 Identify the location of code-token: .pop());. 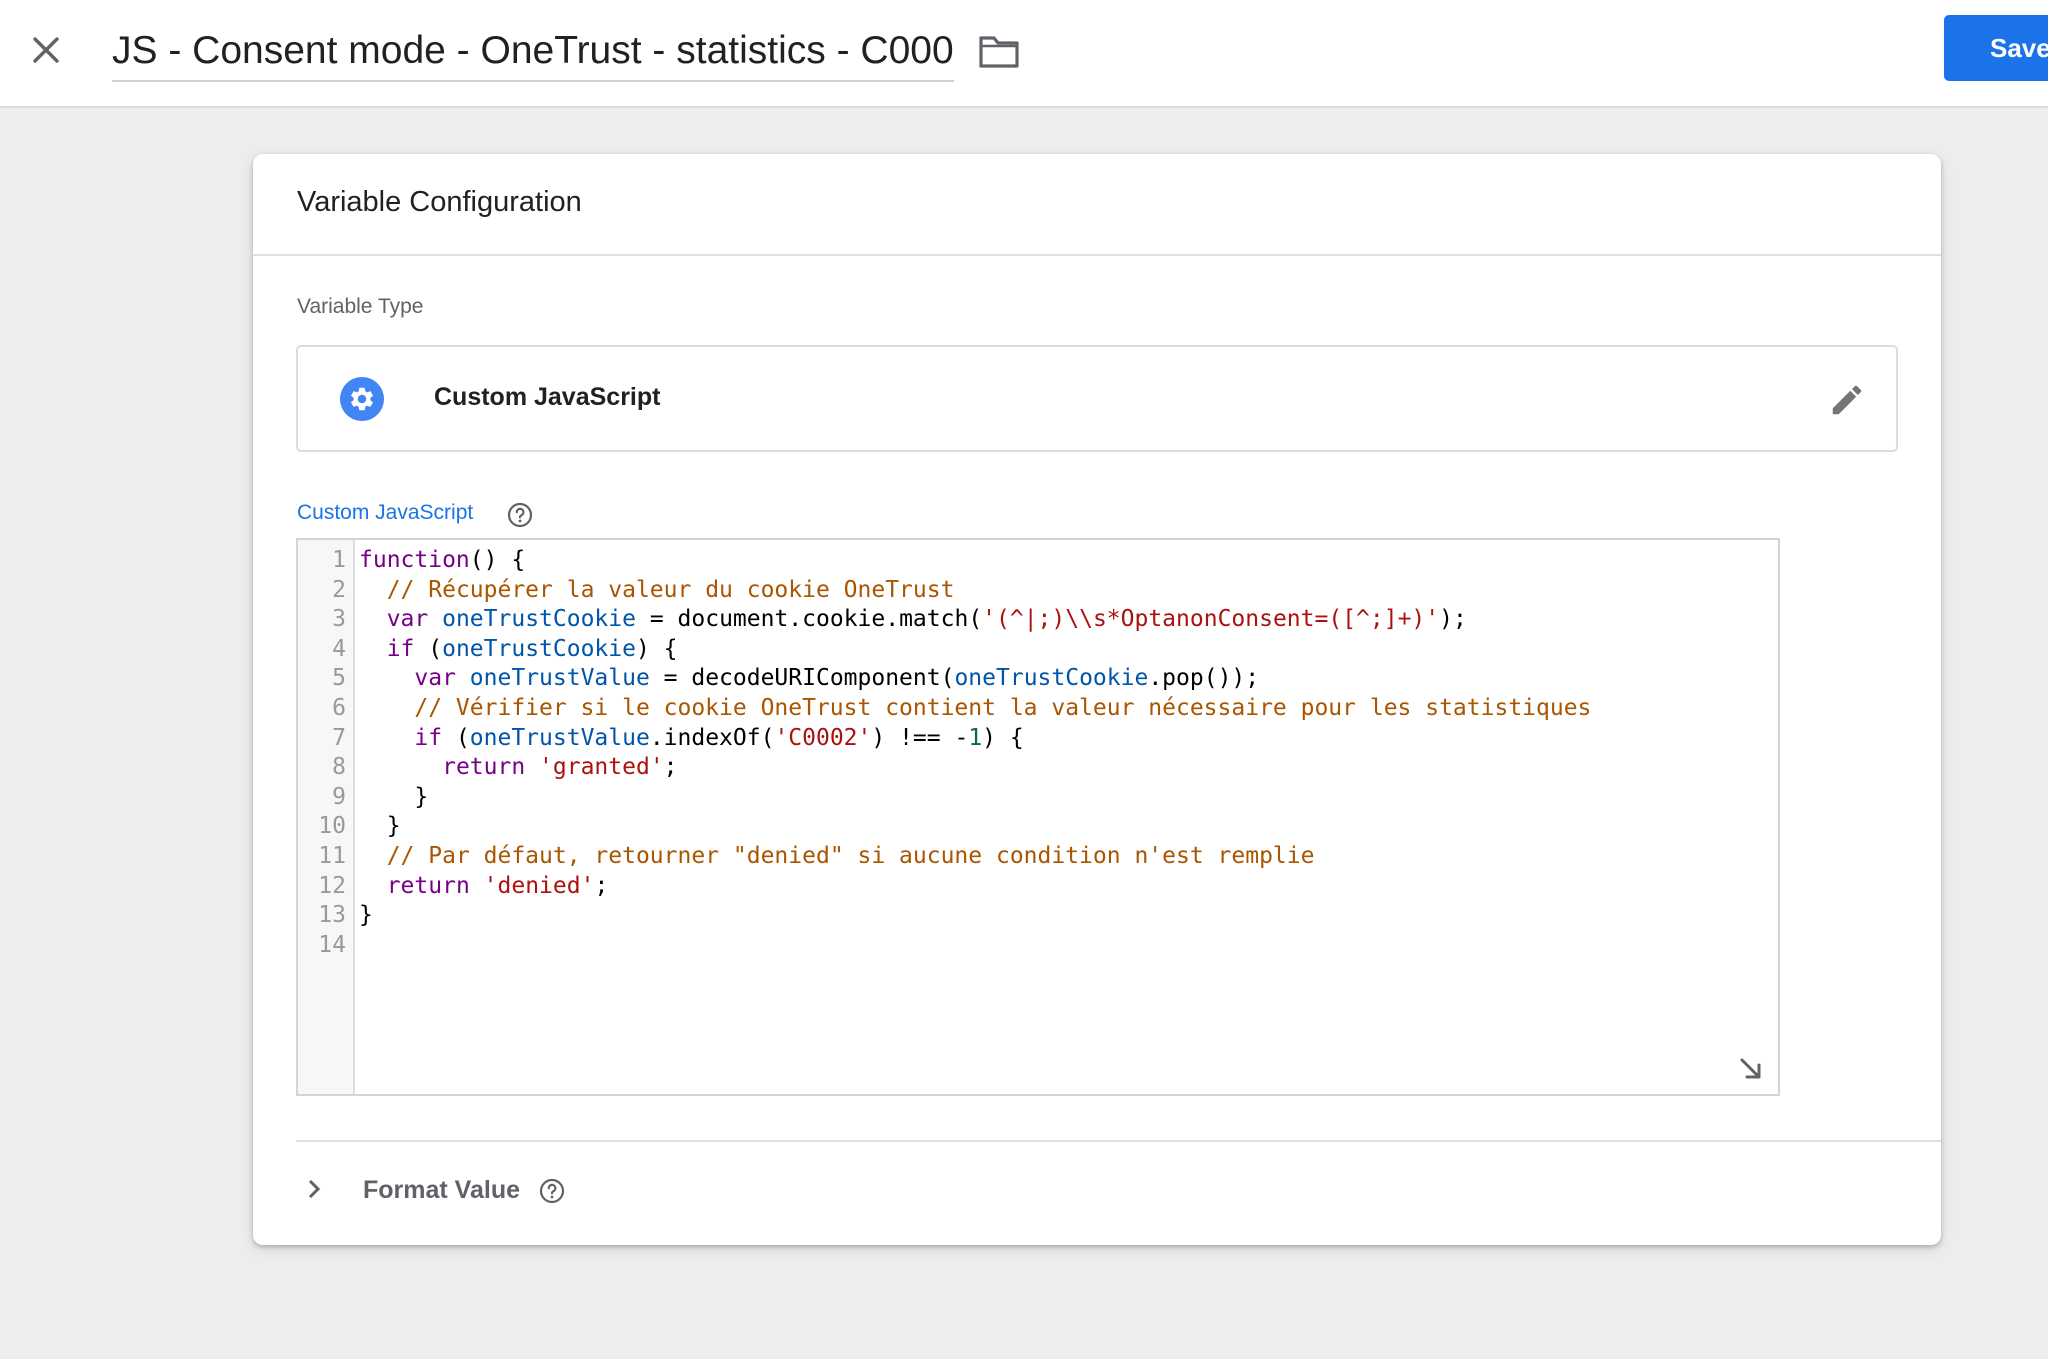
(1204, 678).